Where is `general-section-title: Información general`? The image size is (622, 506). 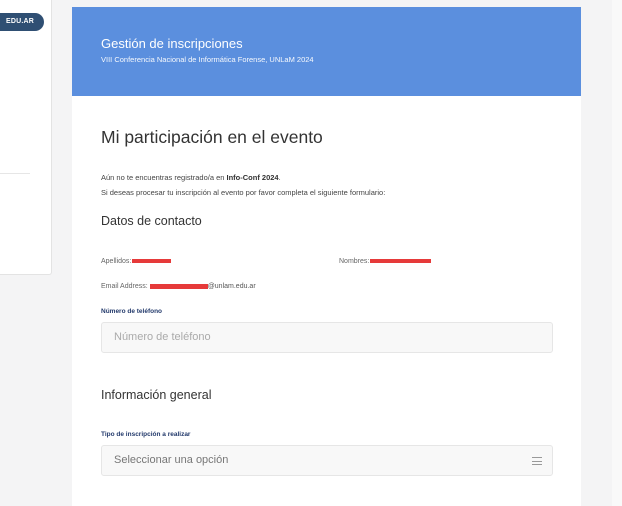
general-section-title: Información general is located at coordinates (156, 395).